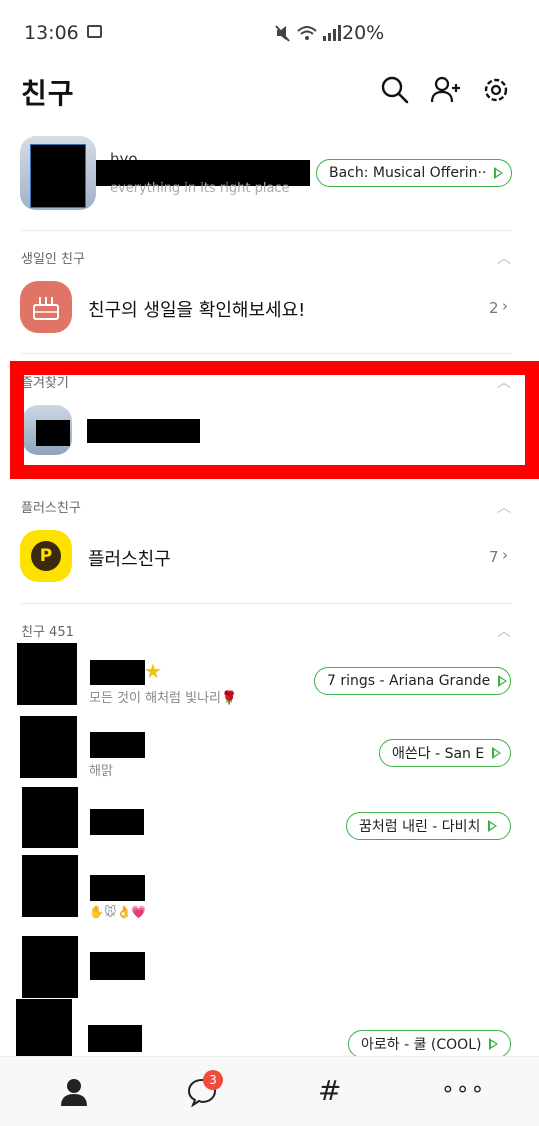  What do you see at coordinates (94, 31) in the screenshot?
I see `image-icon` at bounding box center [94, 31].